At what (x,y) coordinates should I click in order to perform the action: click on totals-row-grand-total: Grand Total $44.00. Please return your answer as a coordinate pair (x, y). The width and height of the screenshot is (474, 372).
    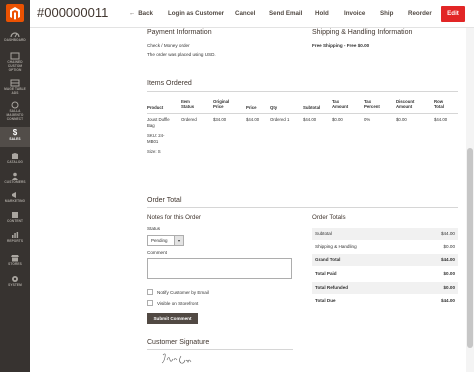
    Looking at the image, I should click on (385, 260).